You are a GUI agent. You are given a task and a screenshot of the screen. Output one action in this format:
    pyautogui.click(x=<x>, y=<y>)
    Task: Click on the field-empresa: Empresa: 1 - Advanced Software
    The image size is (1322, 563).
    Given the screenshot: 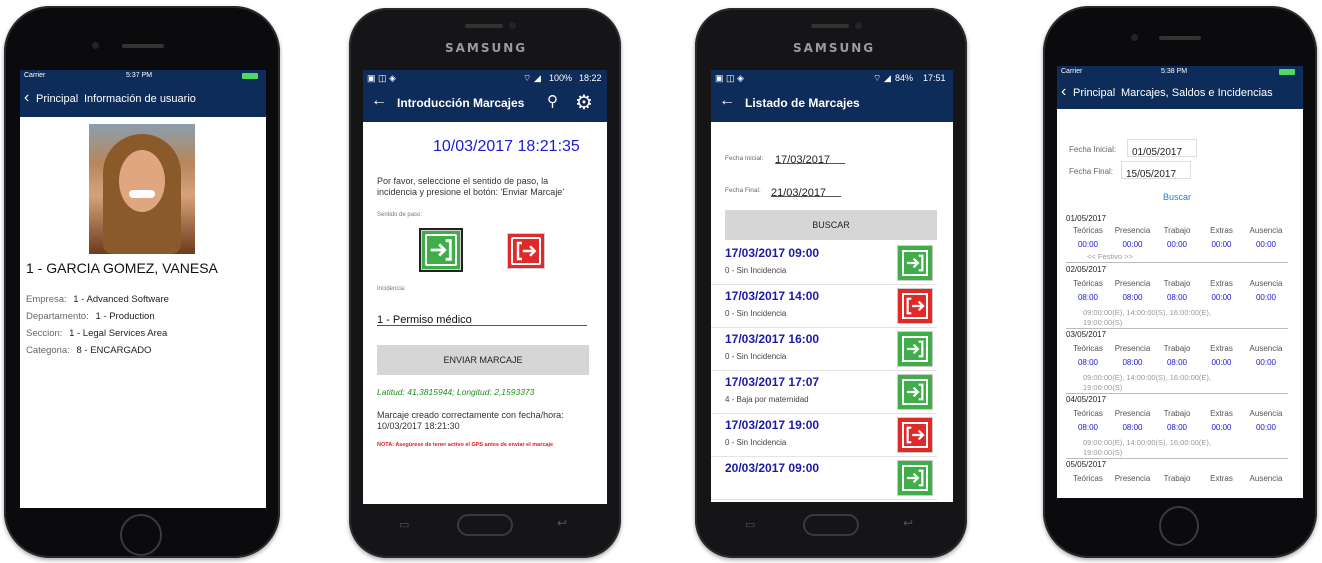 What is the action you would take?
    pyautogui.click(x=97, y=299)
    